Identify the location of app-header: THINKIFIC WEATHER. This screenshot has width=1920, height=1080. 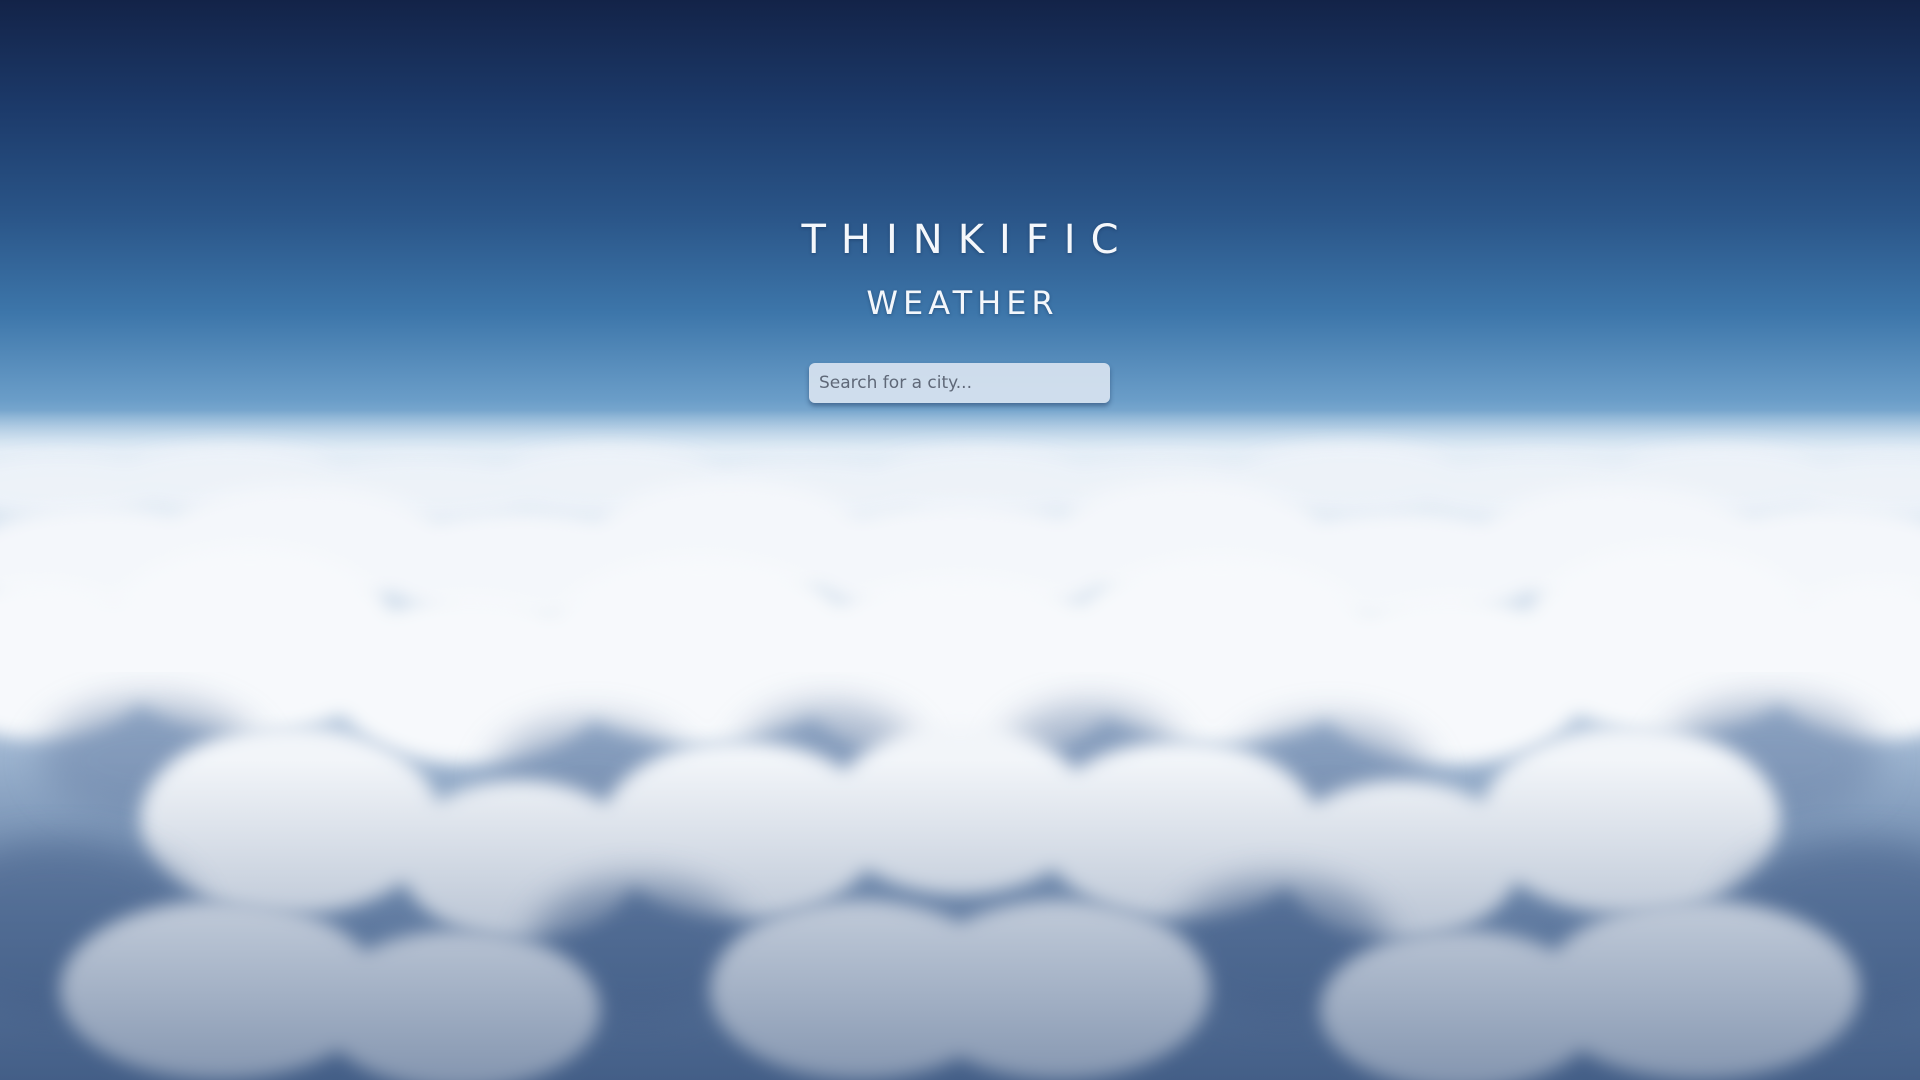
(960, 268).